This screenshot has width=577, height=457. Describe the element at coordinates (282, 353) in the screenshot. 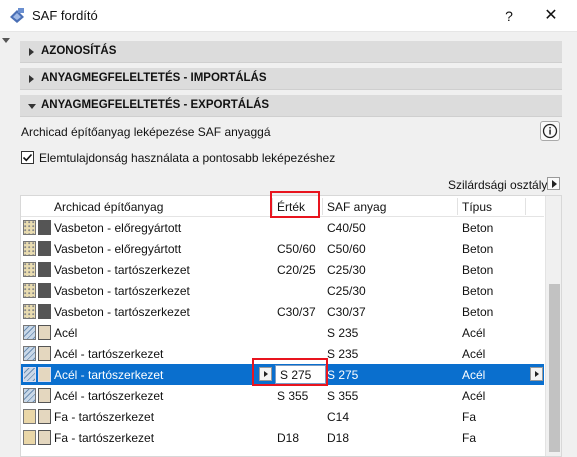

I see `table-row: Acél - tartószerkezet S 235 Acél` at that location.